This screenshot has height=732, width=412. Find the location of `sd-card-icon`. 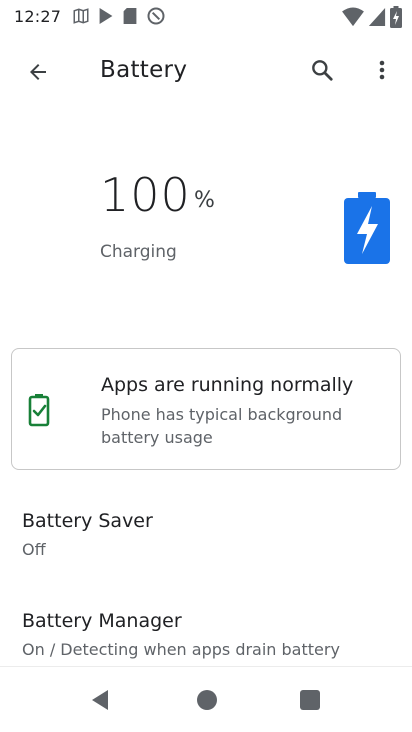

sd-card-icon is located at coordinates (130, 16).